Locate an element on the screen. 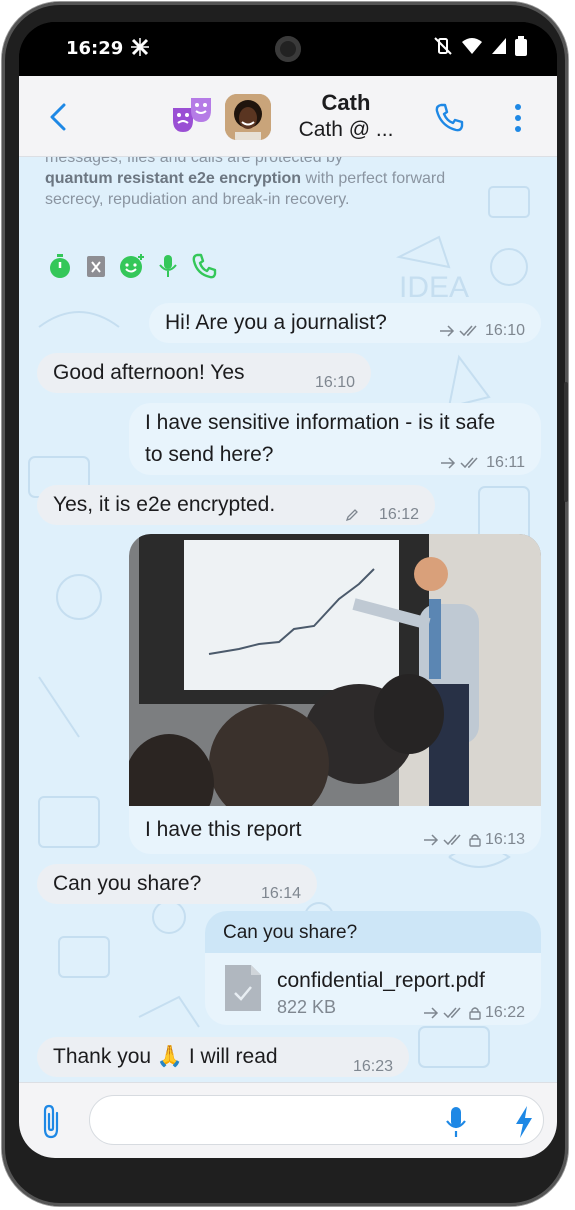 This screenshot has height=1210, width=575. message-meta: 16:11 is located at coordinates (482, 463).